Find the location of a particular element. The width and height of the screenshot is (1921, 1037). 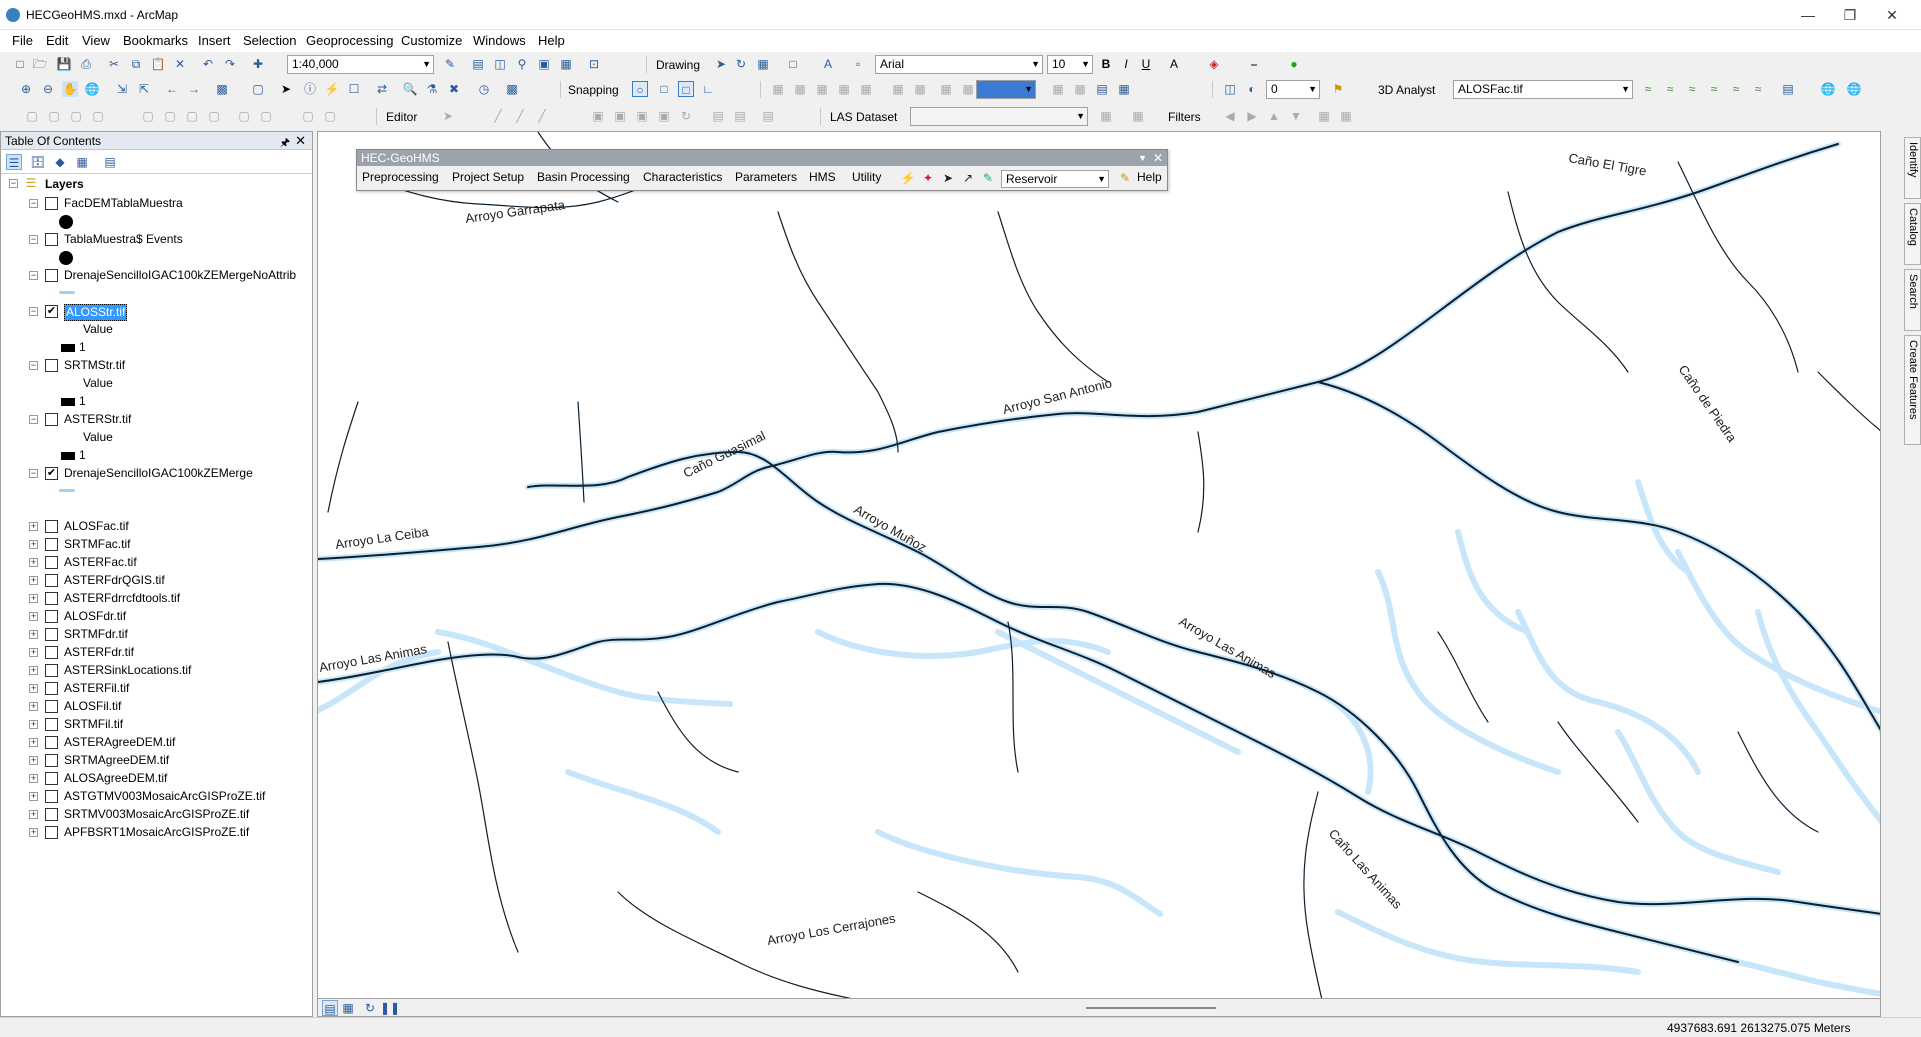

refresh-icon: ↻ is located at coordinates (370, 1008).